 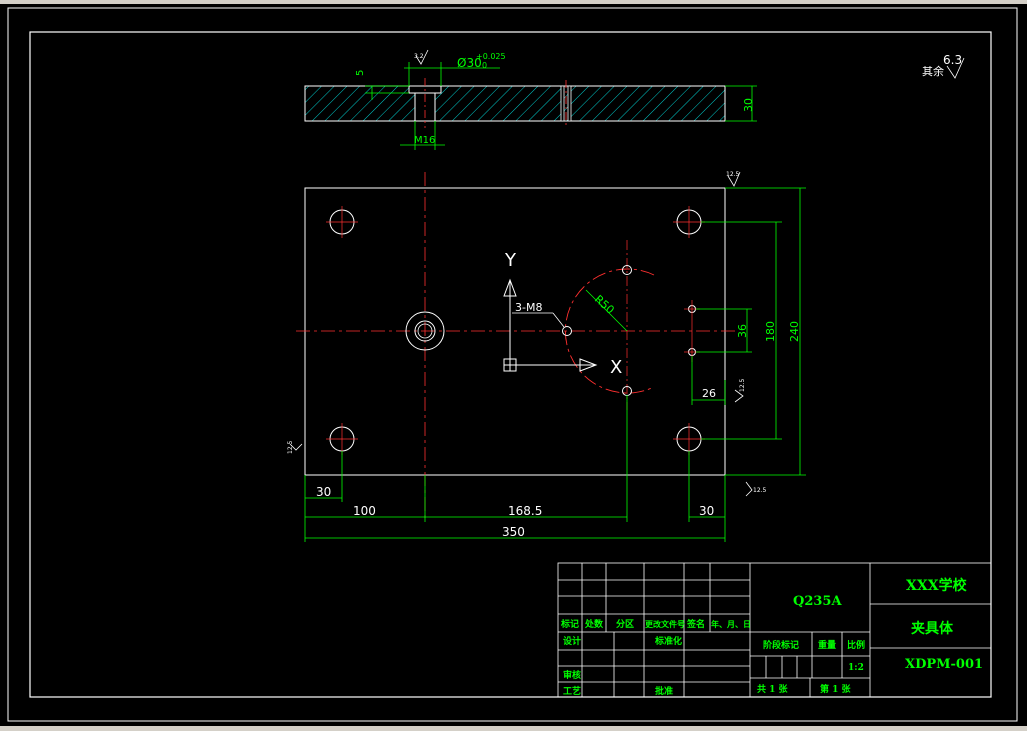 I want to click on dim-168-5: 168.5, so click(x=525, y=511).